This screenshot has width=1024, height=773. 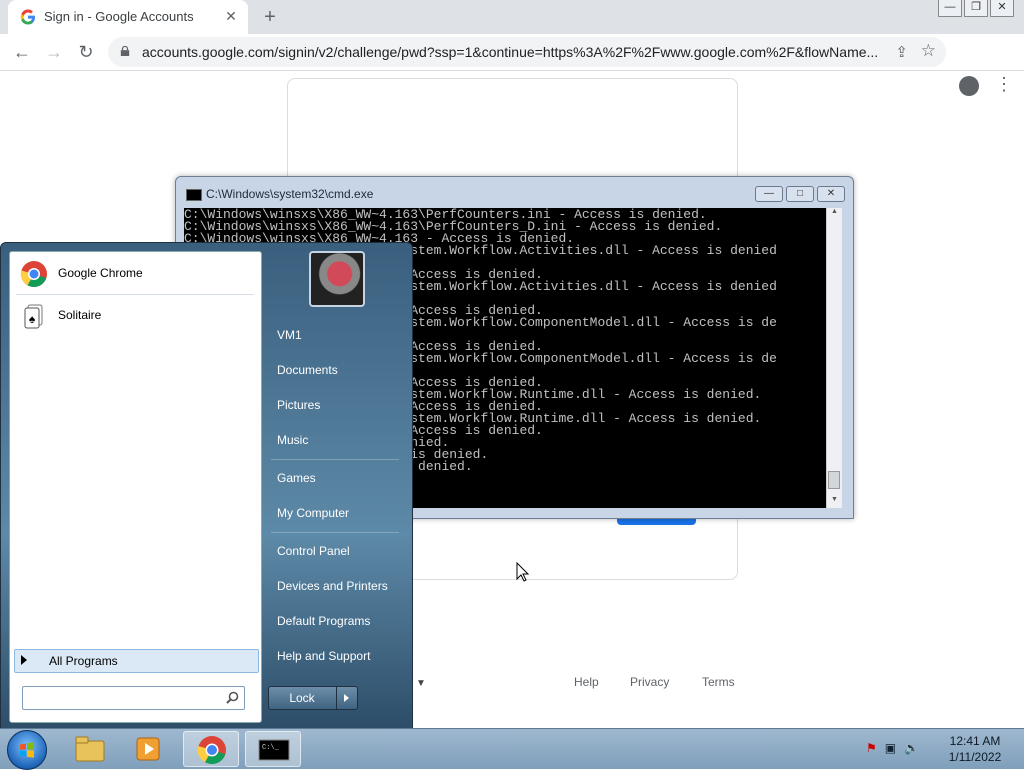 I want to click on cmd-close-button: ✕, so click(x=831, y=194).